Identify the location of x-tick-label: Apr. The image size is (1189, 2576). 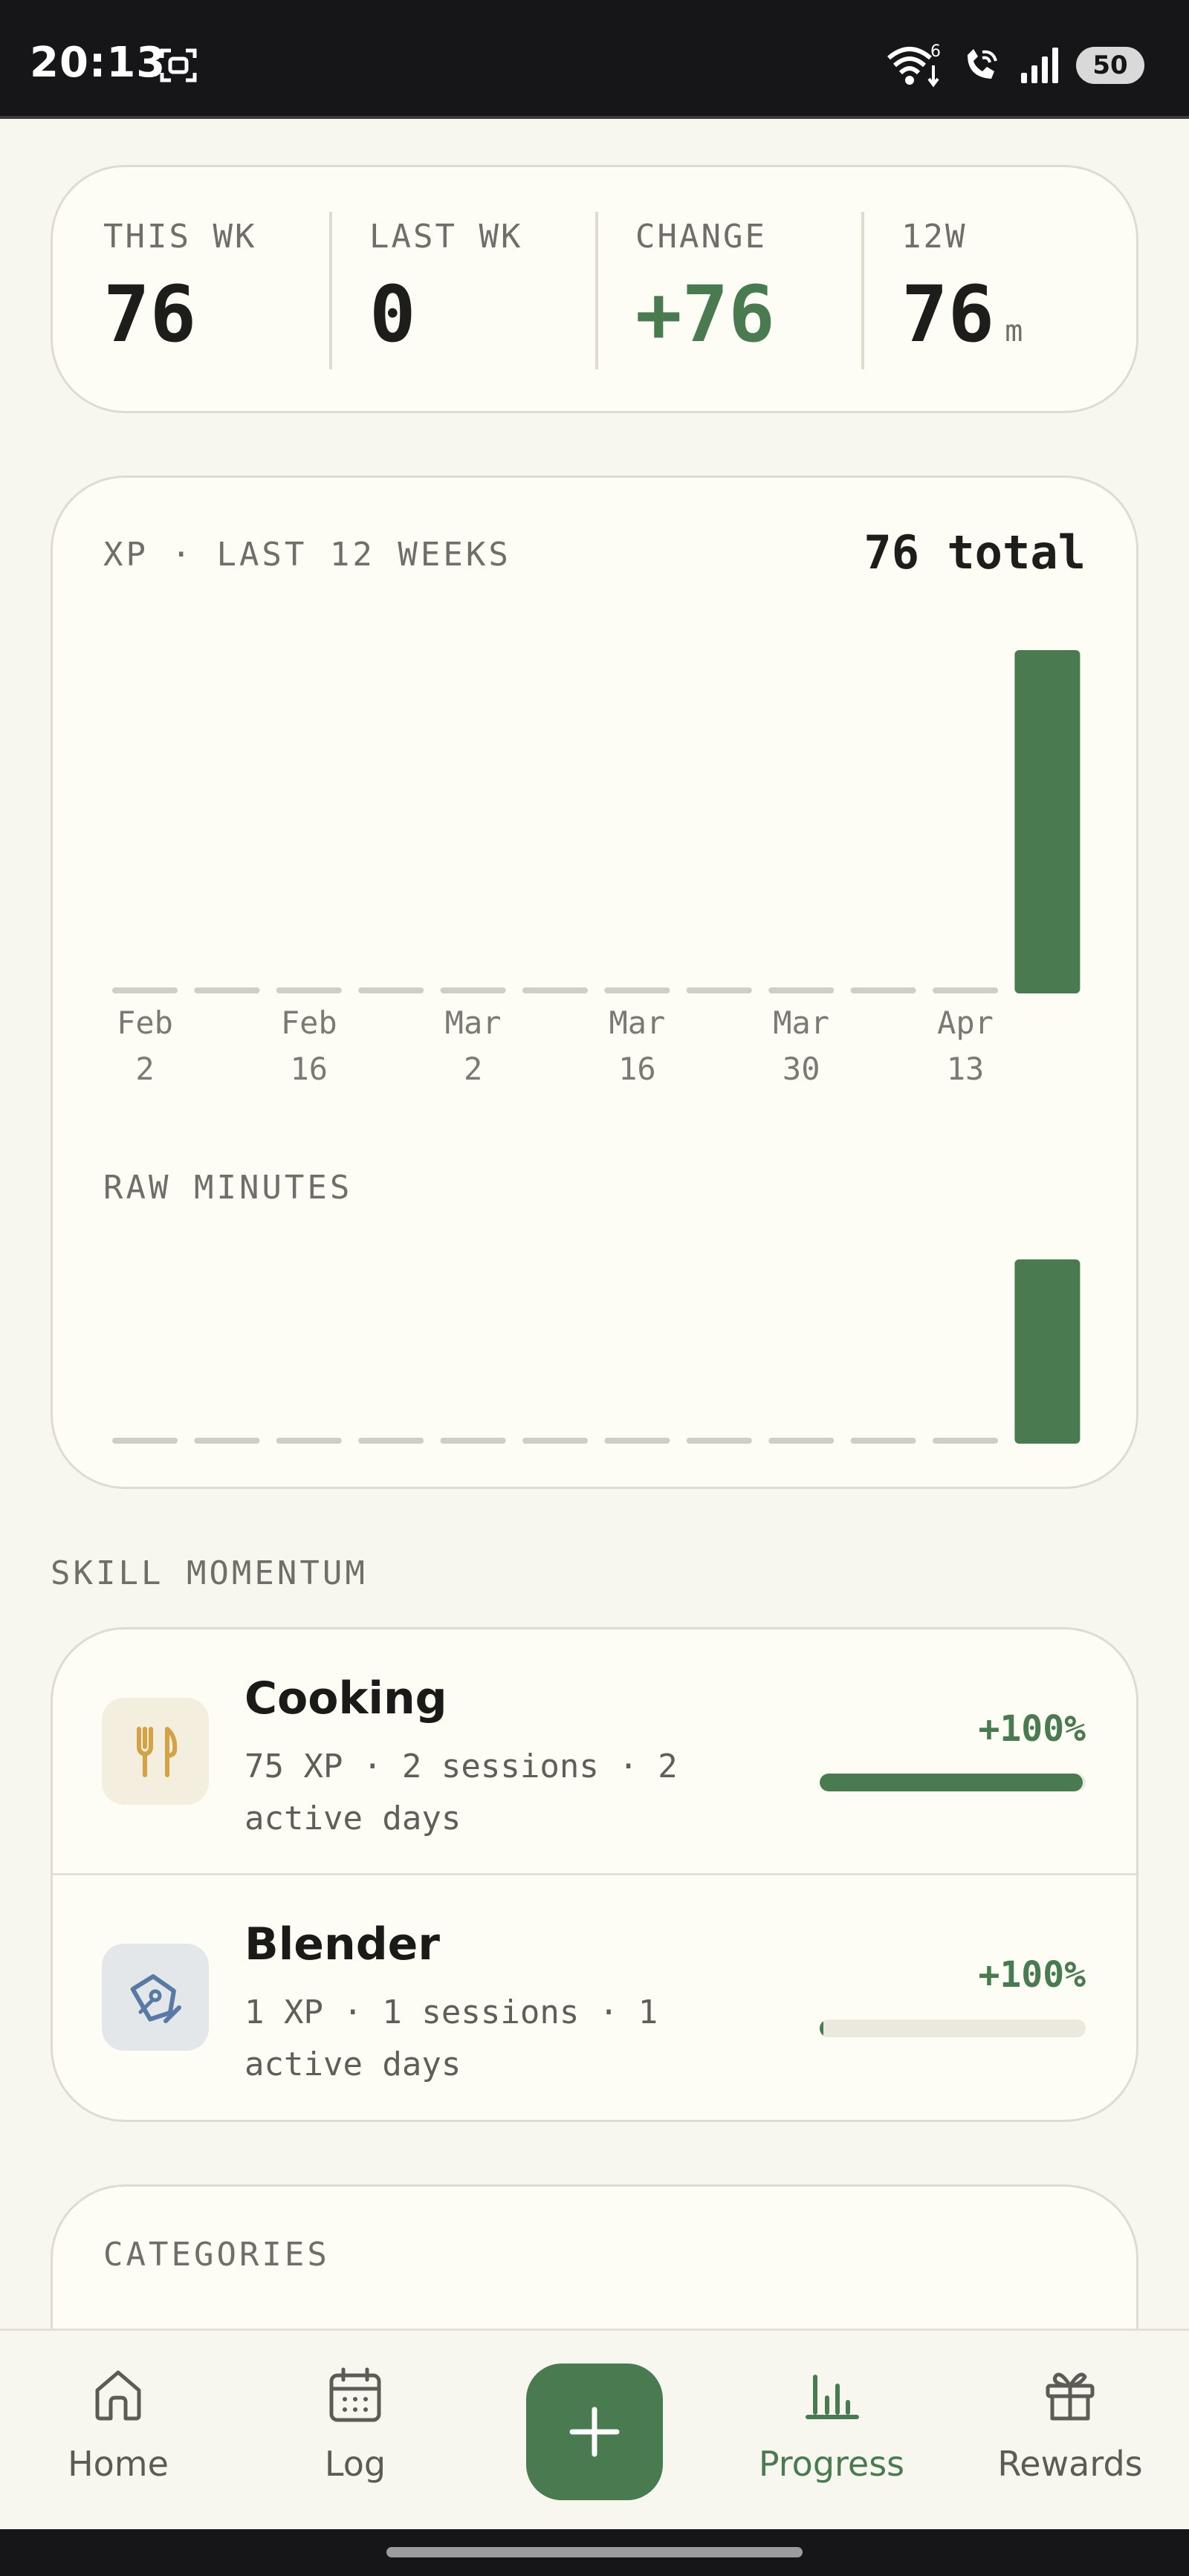
(966, 1023).